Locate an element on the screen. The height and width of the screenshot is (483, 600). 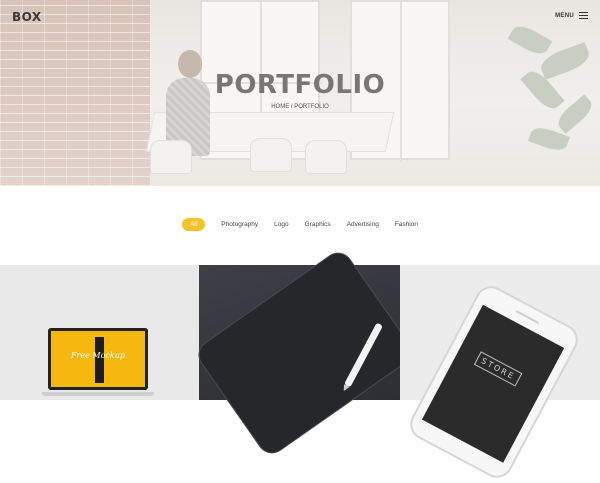
breadcrumb: HOME / PORTFOLIO is located at coordinates (300, 107).